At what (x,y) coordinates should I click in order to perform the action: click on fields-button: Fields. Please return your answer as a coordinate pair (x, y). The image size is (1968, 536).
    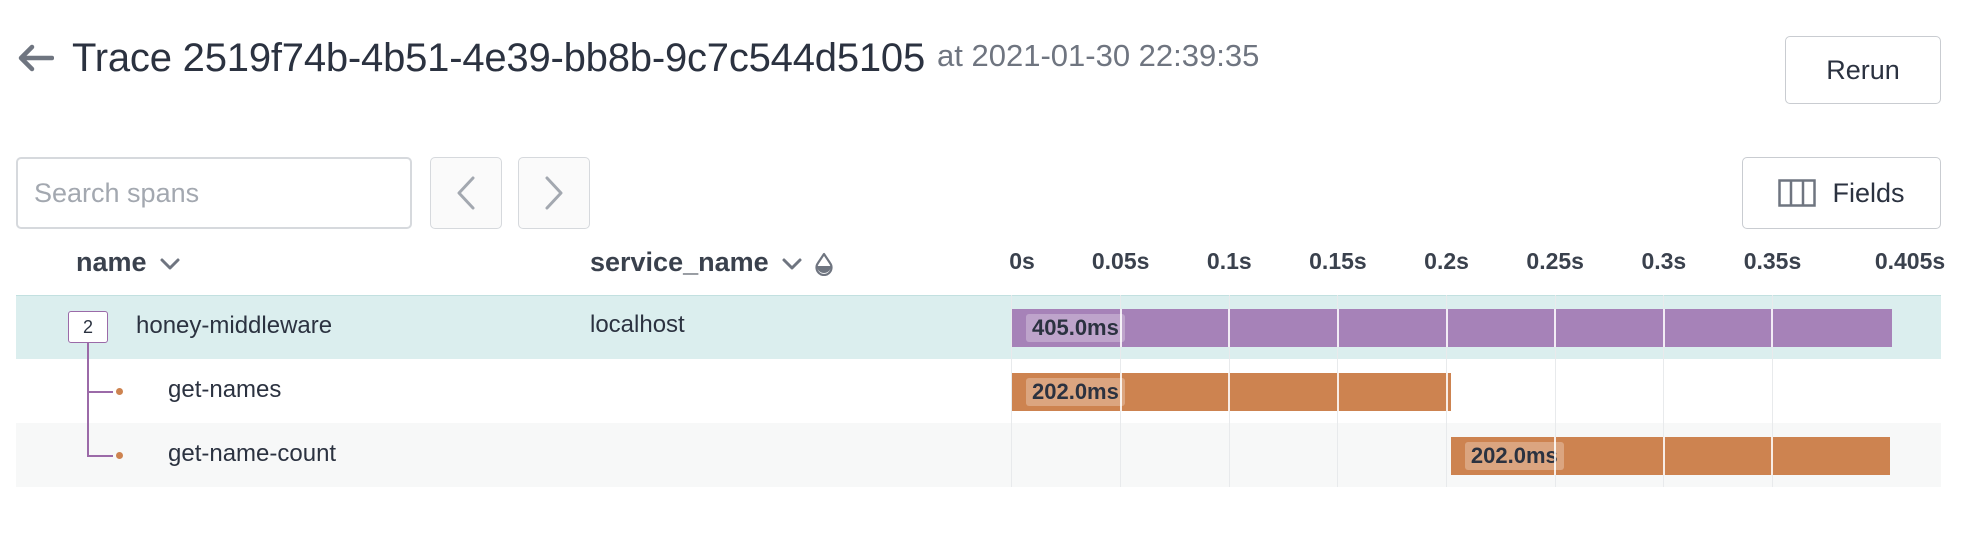
    Looking at the image, I should click on (1841, 193).